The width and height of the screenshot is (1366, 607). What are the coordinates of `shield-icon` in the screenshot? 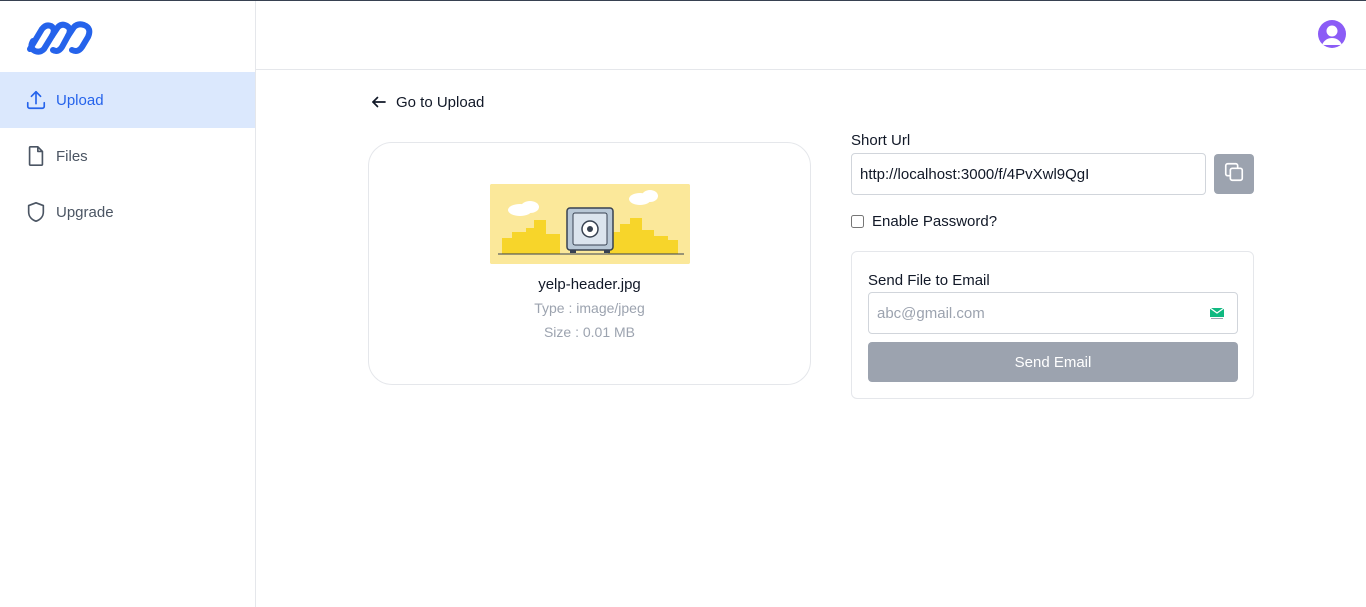 It's located at (36, 212).